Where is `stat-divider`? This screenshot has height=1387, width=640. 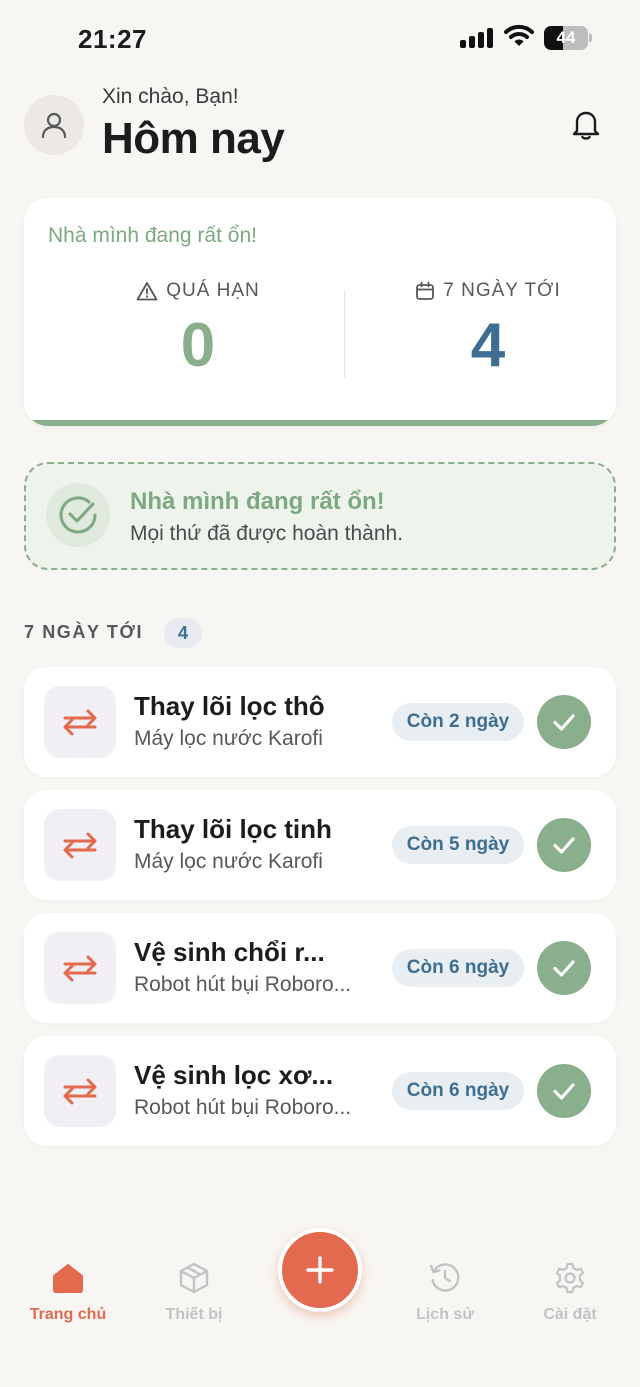 stat-divider is located at coordinates (344, 334).